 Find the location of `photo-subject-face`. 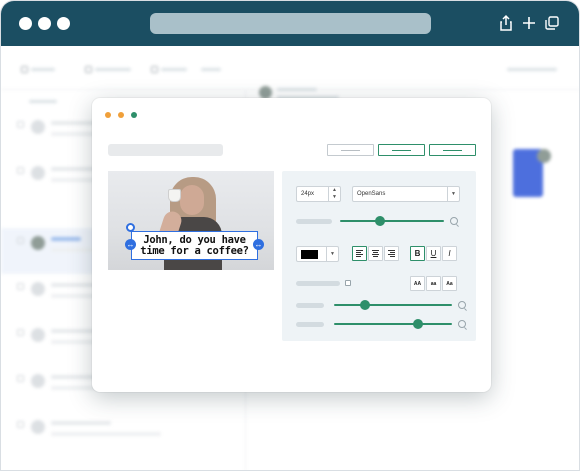

photo-subject-face is located at coordinates (192, 200).